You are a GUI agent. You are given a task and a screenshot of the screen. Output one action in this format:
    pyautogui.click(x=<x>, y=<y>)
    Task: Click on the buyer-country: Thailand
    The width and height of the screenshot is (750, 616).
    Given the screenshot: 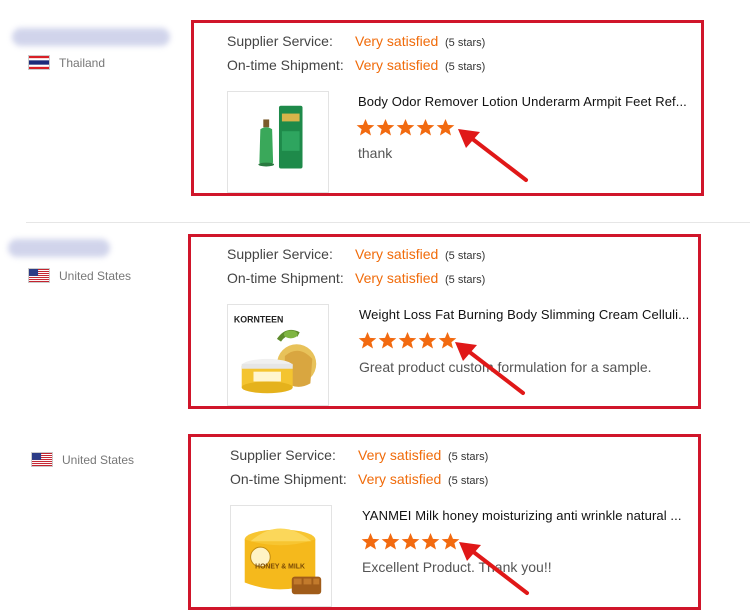 What is the action you would take?
    pyautogui.click(x=66, y=62)
    